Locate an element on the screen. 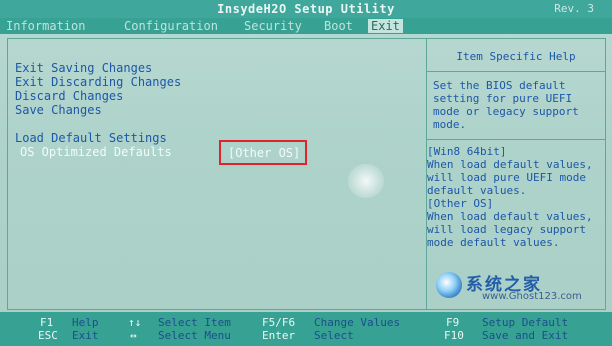 The image size is (612, 346). help-line: [Win8 64bit] is located at coordinates (467, 151).